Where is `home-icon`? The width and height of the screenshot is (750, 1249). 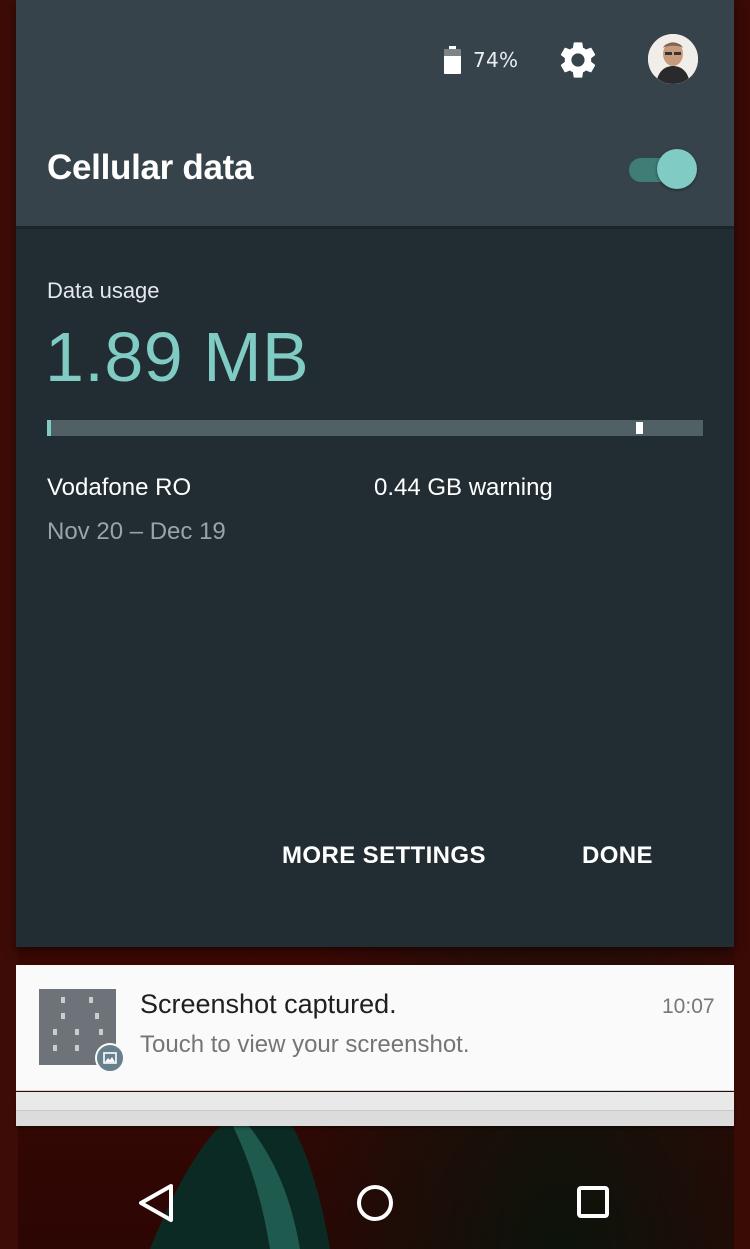
home-icon is located at coordinates (375, 1203).